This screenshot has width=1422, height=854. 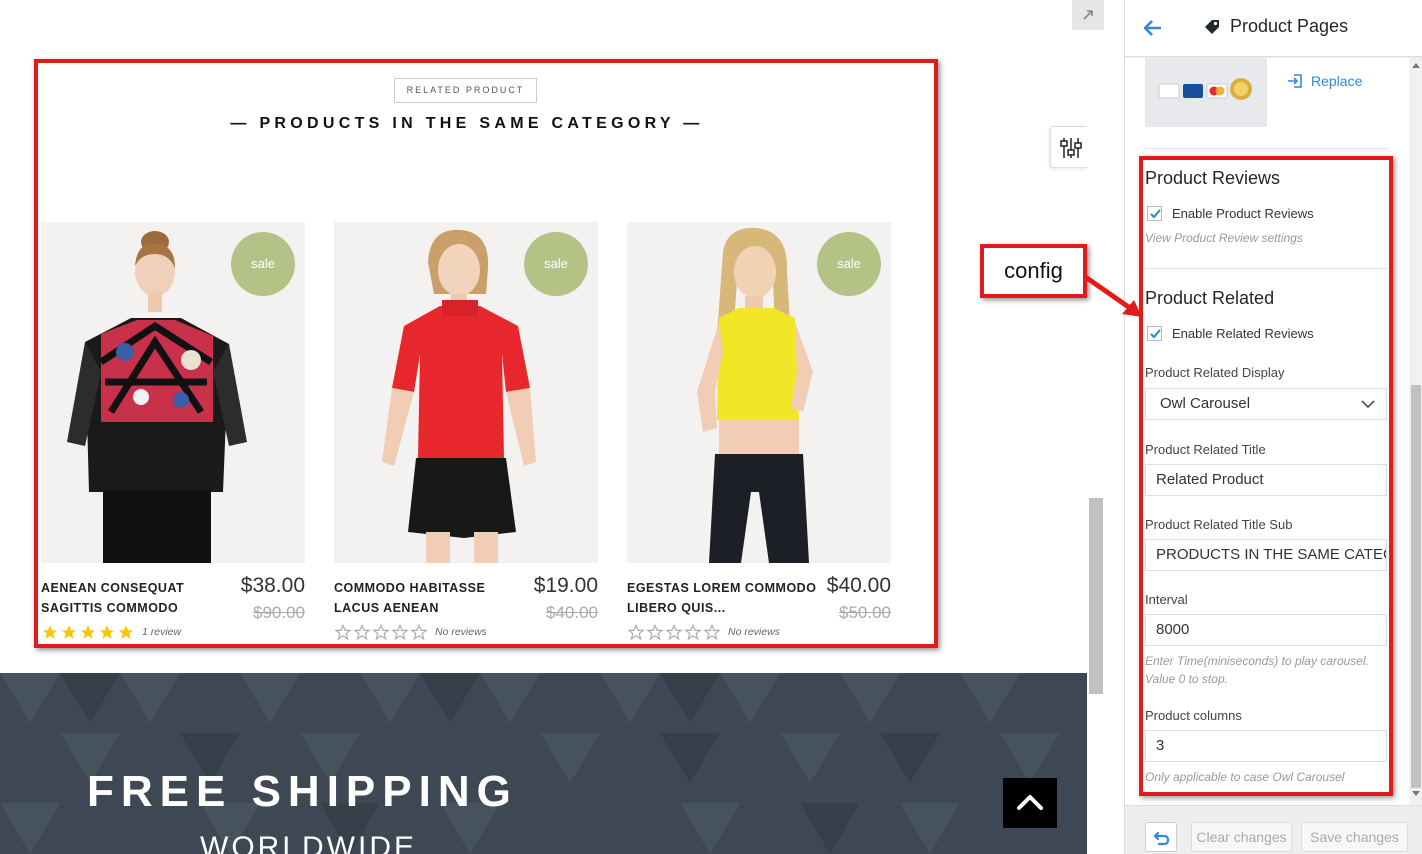 I want to click on collapse-sidebar-button, so click(x=1088, y=15).